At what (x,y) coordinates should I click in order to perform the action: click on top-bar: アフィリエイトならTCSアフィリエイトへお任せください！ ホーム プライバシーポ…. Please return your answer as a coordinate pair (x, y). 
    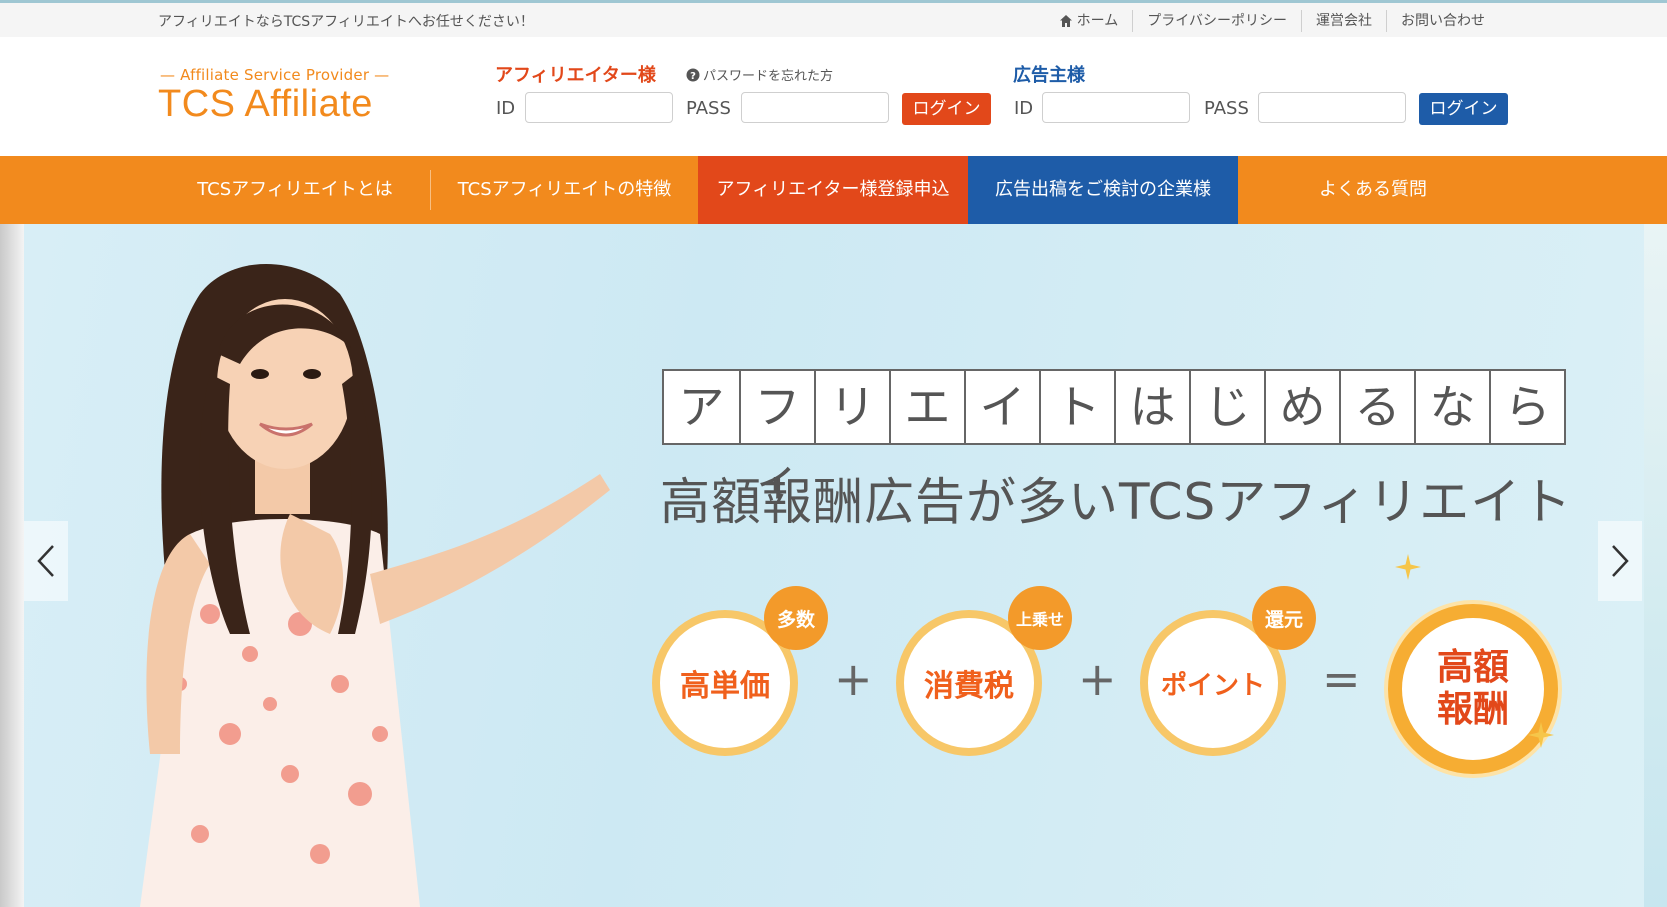
    Looking at the image, I should click on (833, 18).